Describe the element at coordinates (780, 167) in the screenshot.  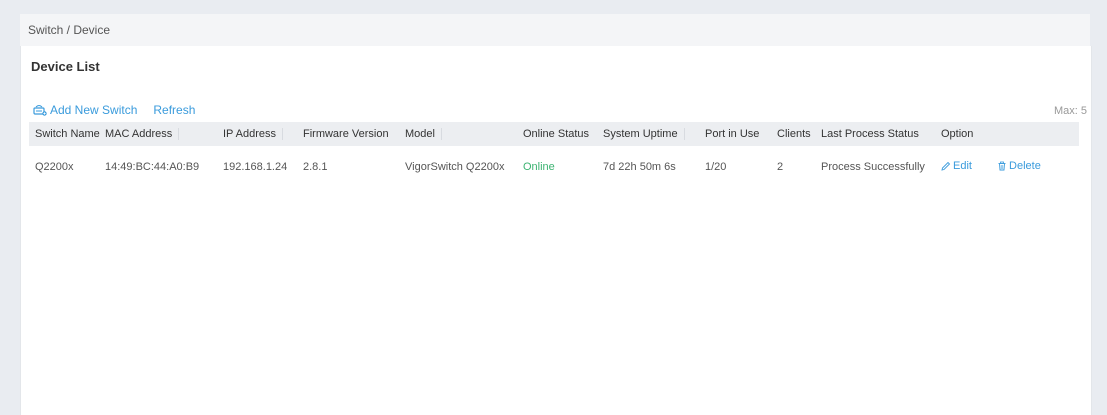
I see `cell-clients: 2` at that location.